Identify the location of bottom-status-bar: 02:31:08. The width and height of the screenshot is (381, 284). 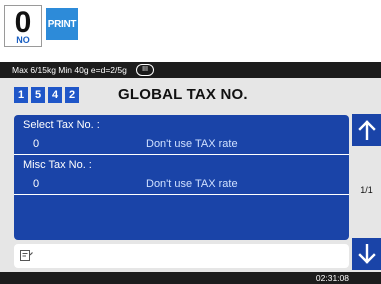
(190, 278).